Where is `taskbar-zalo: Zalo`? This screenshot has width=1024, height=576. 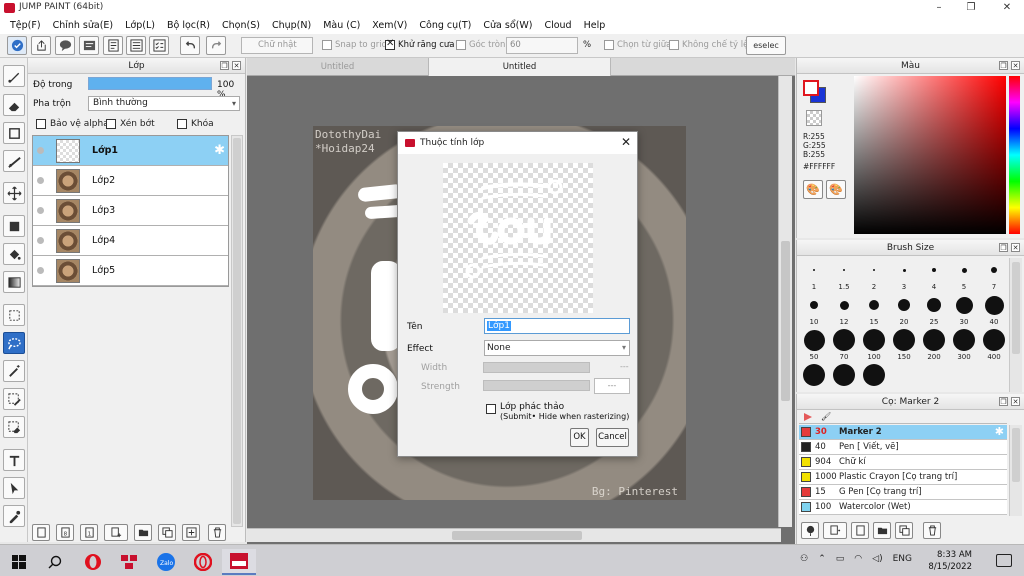
taskbar-zalo: Zalo is located at coordinates (166, 562).